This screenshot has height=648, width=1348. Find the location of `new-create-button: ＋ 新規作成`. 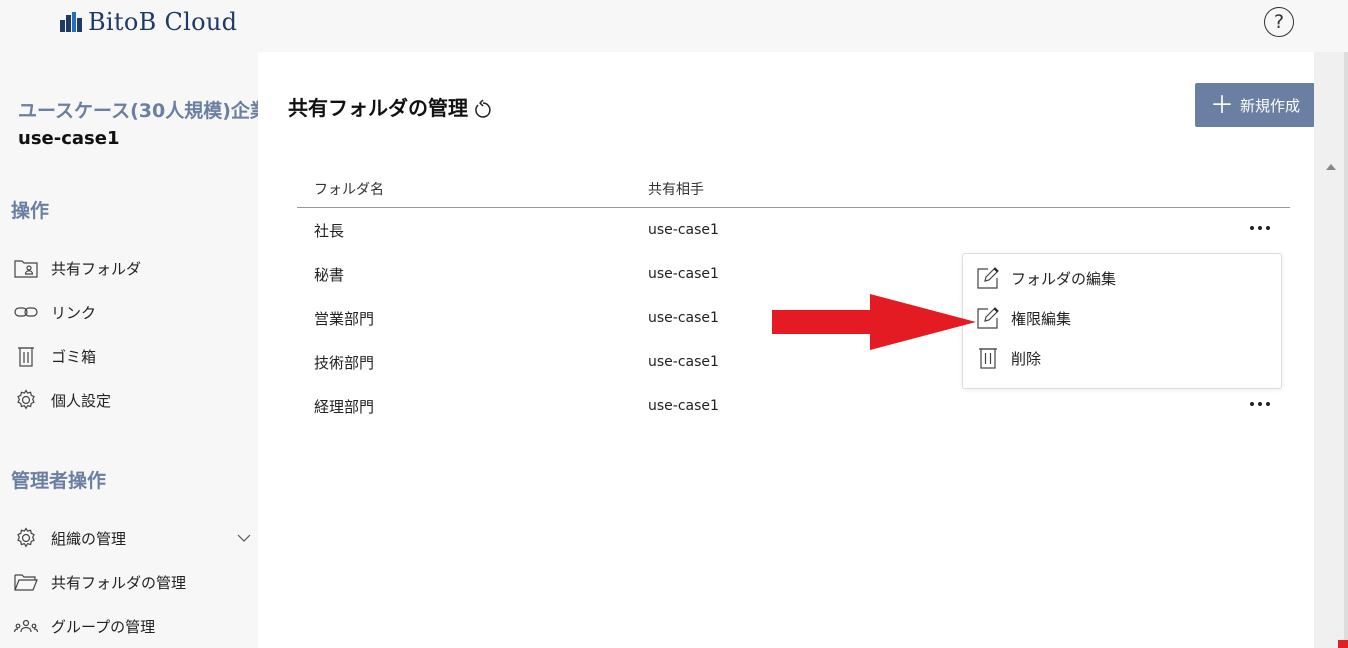

new-create-button: ＋ 新規作成 is located at coordinates (1255, 105).